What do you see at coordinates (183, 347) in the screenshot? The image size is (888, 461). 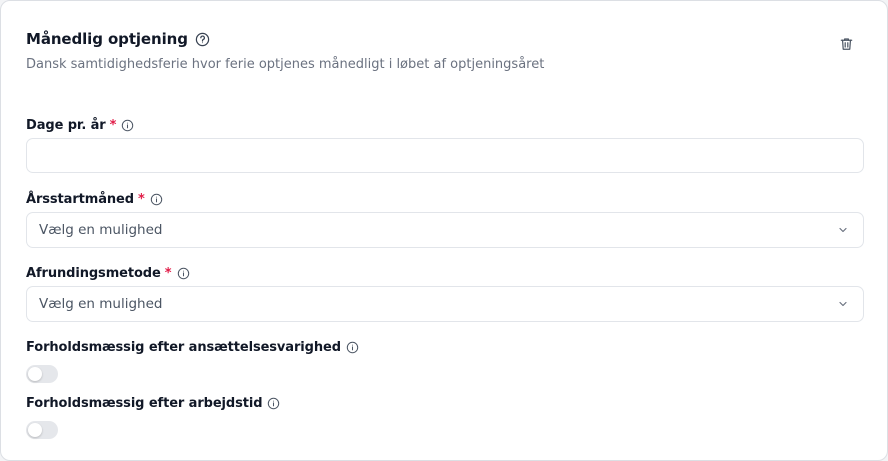 I see `proportional-employment-label: Forholdsmæssig efter ansættelsesvarighed` at bounding box center [183, 347].